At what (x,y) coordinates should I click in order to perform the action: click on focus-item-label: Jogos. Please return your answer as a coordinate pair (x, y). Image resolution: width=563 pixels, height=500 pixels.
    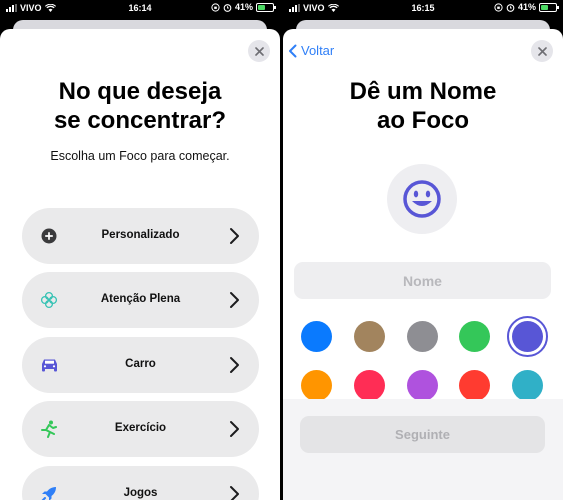
    Looking at the image, I should click on (140, 493).